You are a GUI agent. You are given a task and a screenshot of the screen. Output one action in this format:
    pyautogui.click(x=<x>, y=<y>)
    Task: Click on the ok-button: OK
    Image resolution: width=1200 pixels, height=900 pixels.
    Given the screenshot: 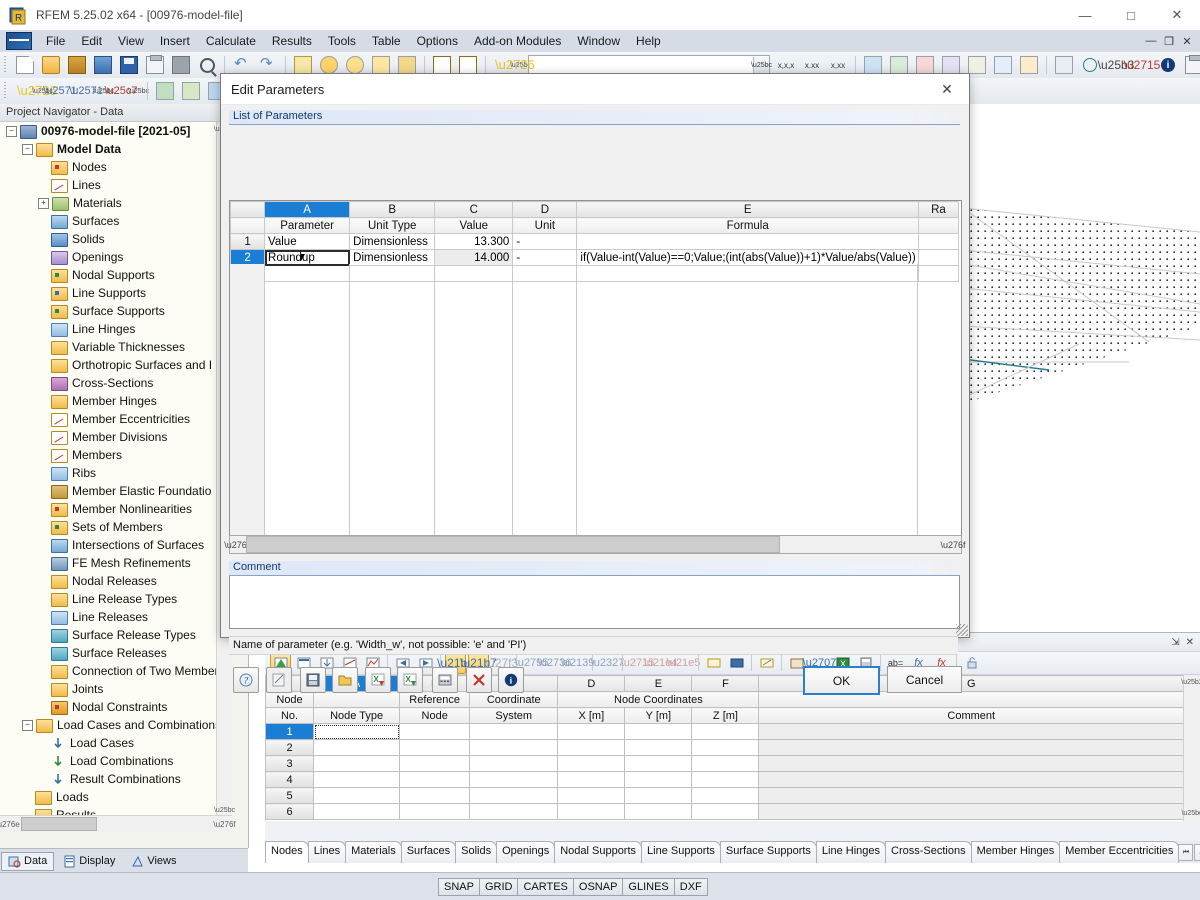 What is the action you would take?
    pyautogui.click(x=841, y=680)
    